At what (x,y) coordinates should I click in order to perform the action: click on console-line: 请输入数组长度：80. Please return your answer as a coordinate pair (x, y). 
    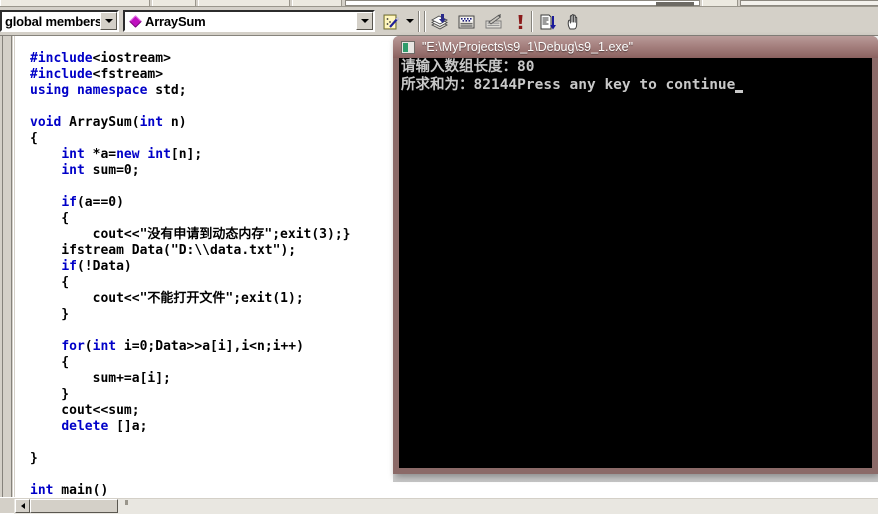
    Looking at the image, I should click on (468, 67).